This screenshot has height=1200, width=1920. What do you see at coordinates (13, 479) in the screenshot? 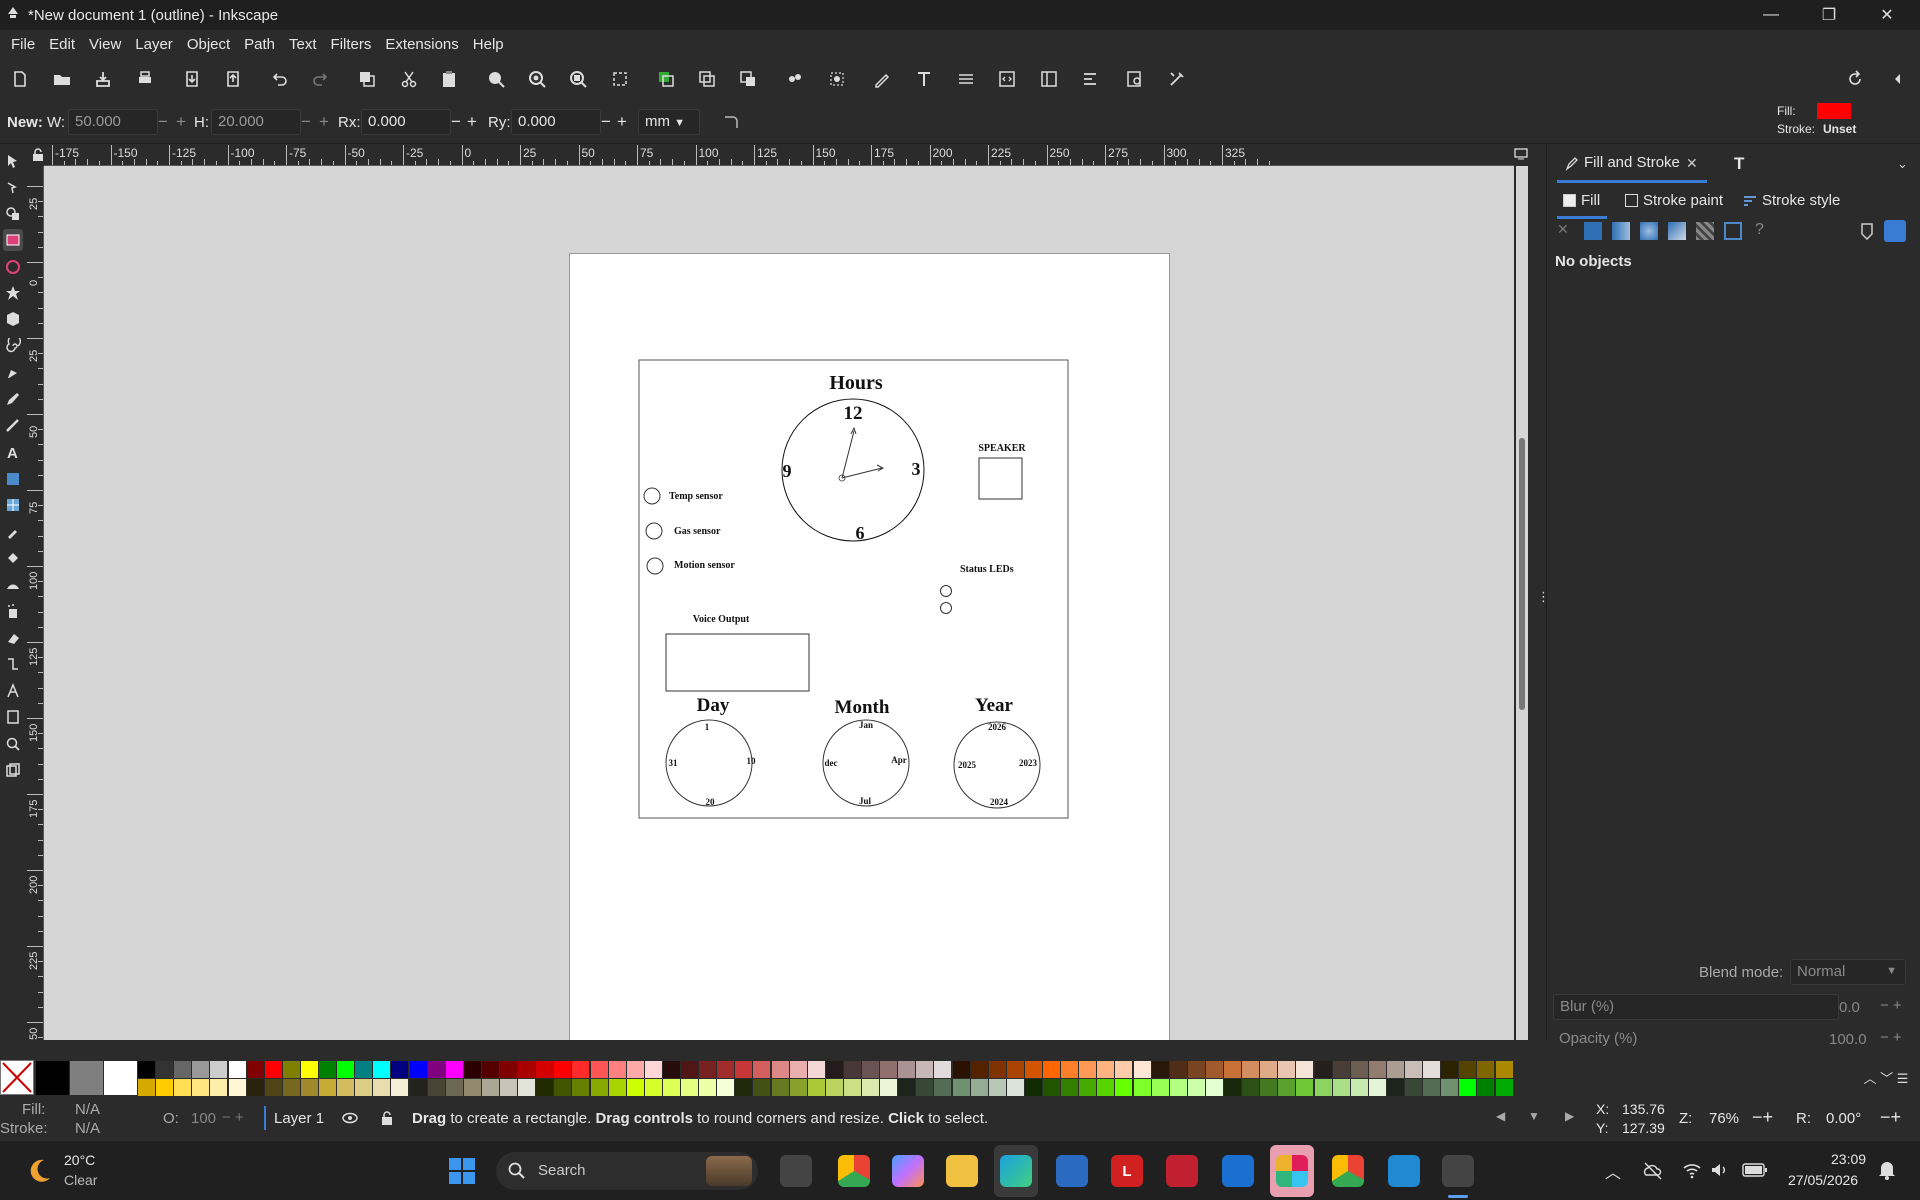
I see `gradient-tool-icon` at bounding box center [13, 479].